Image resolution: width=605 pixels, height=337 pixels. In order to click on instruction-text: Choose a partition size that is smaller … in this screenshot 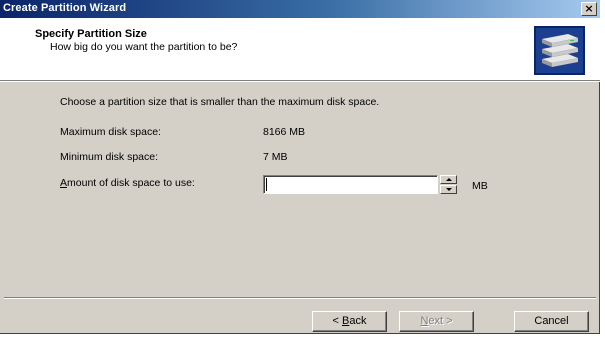, I will do `click(220, 102)`.